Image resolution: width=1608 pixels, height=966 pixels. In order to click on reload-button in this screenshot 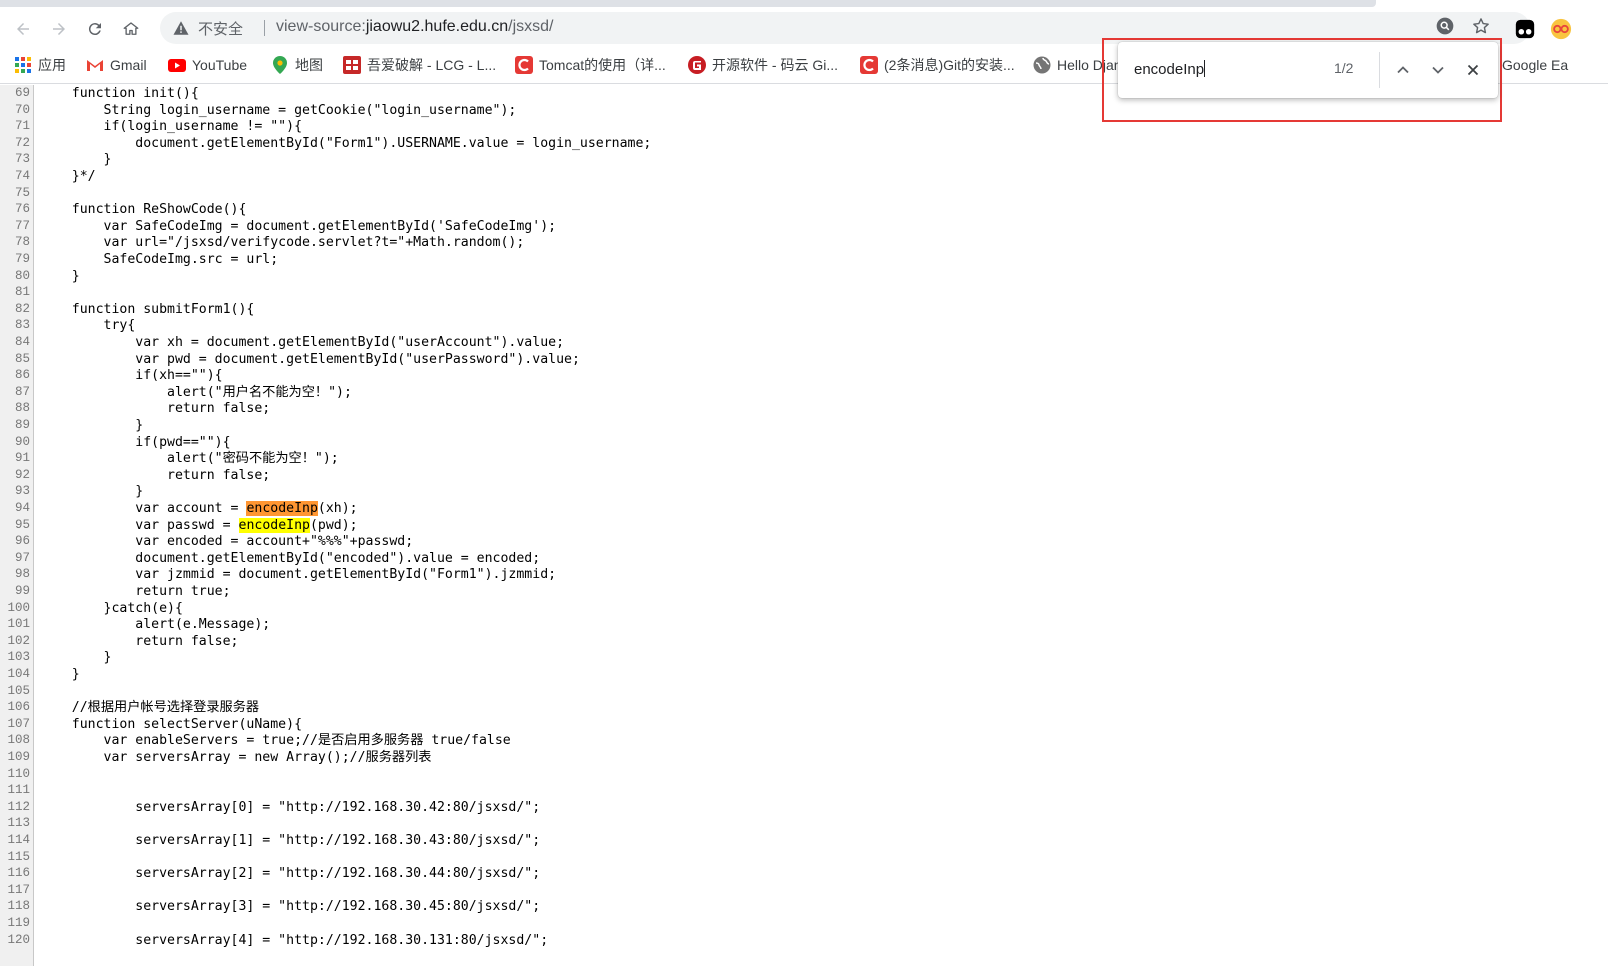, I will do `click(95, 29)`.